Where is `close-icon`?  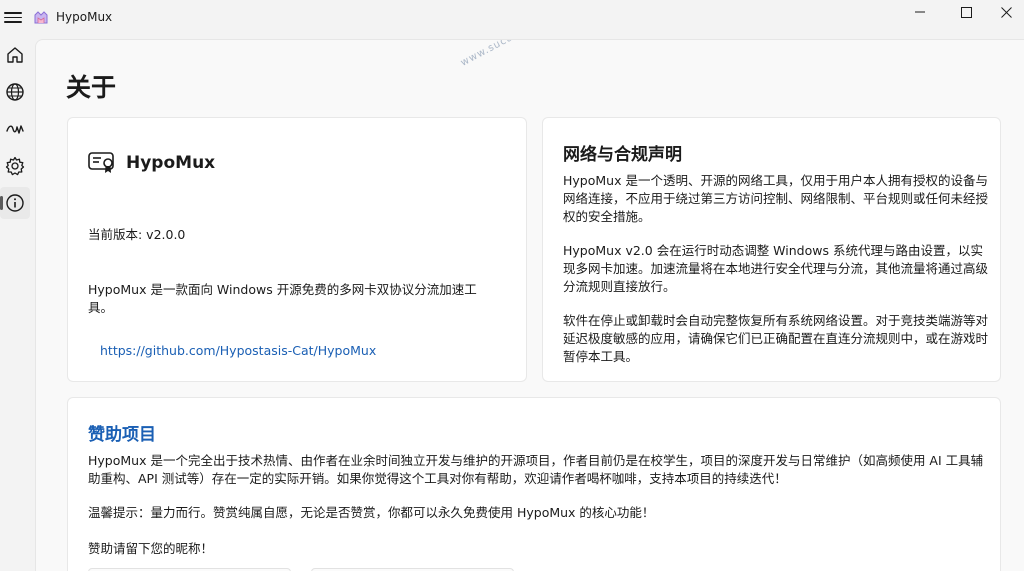 close-icon is located at coordinates (1006, 12).